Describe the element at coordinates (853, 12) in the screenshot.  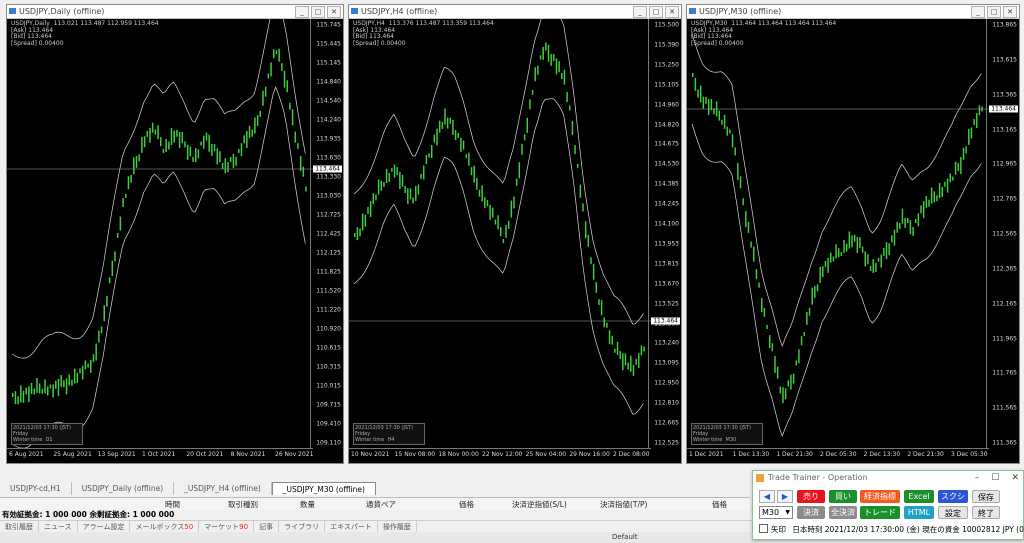
I see `chart-title-bar: USDJPY,M30 (offline) _ □ ✕` at that location.